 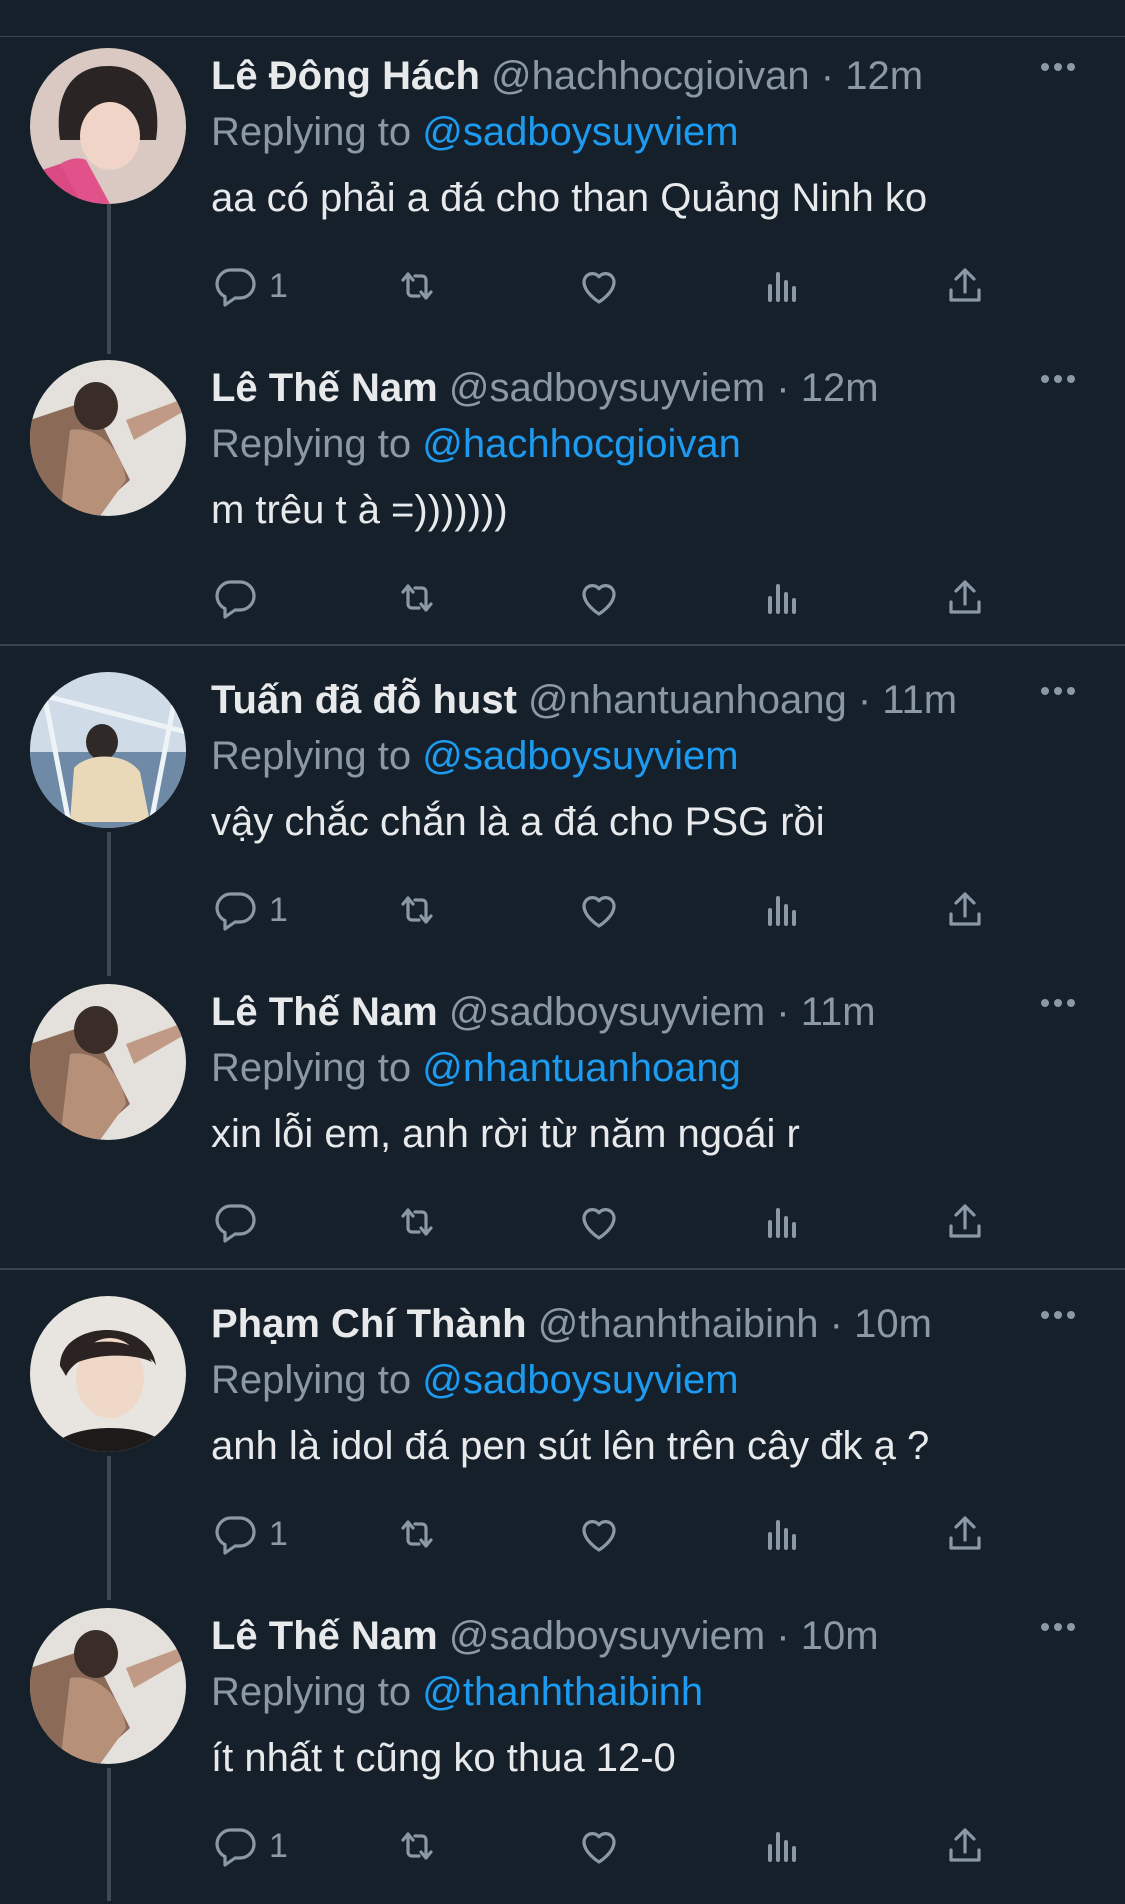 What do you see at coordinates (518, 822) in the screenshot?
I see `tweet-text: vậy chắc chắn là a đá cho PSG rồi` at bounding box center [518, 822].